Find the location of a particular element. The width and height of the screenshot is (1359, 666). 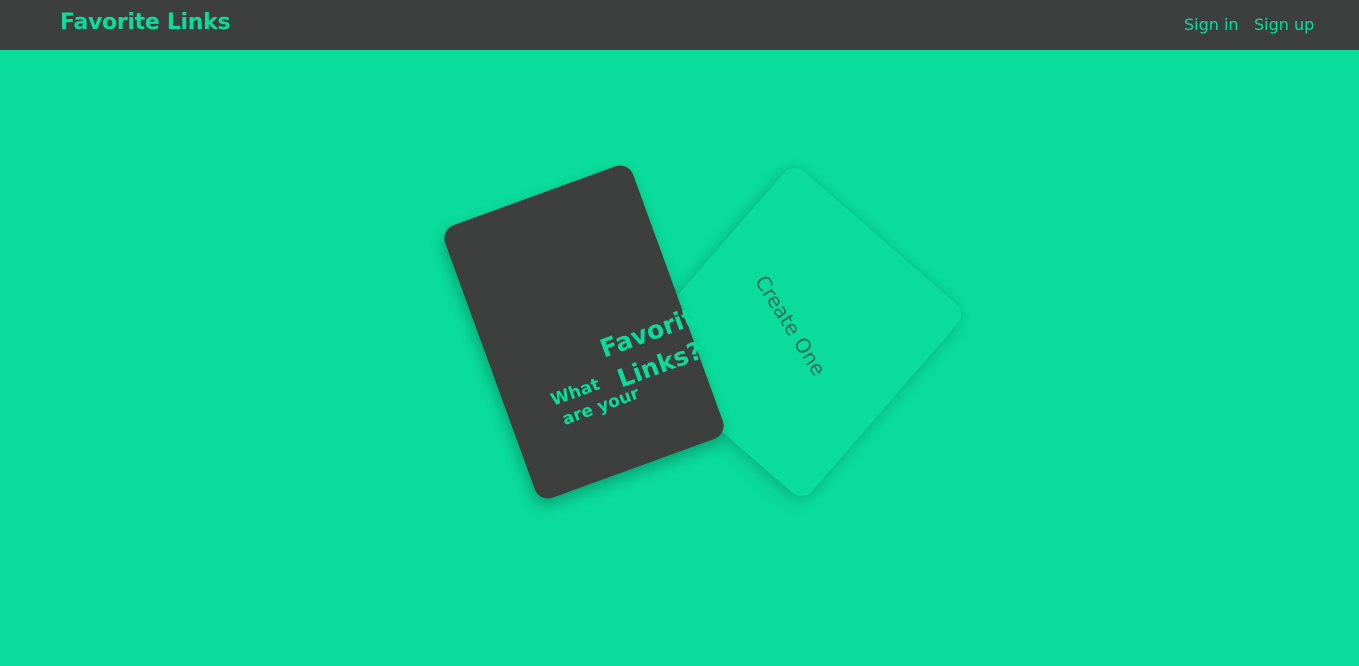

create-one-label: Create One is located at coordinates (790, 325).